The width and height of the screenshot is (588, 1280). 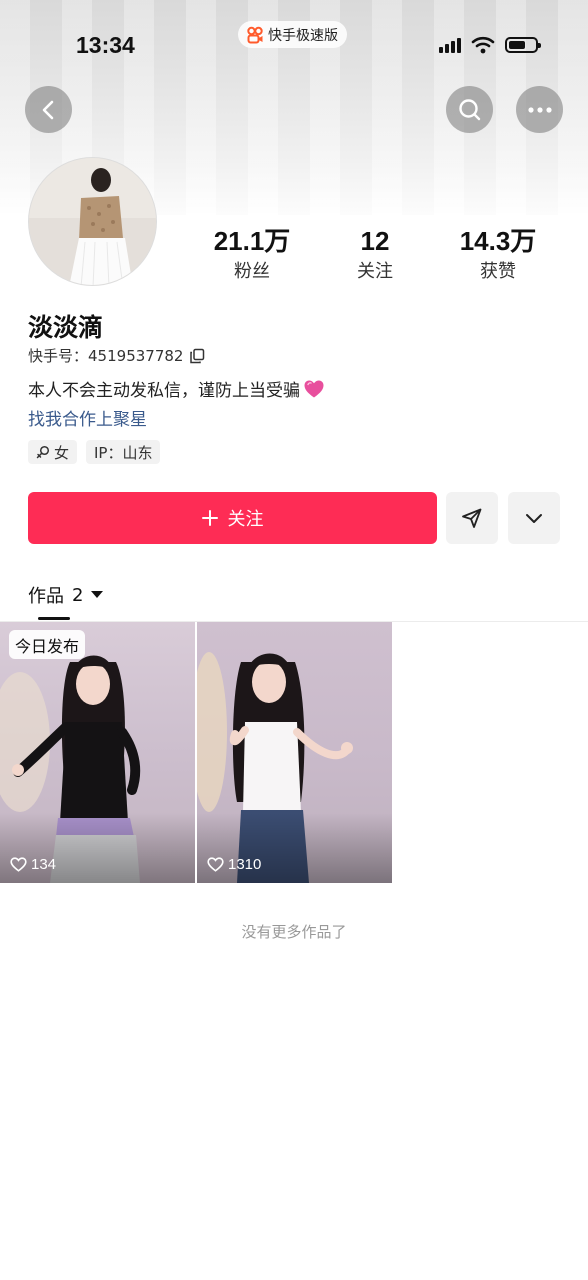 I want to click on copy-icon, so click(x=197, y=356).